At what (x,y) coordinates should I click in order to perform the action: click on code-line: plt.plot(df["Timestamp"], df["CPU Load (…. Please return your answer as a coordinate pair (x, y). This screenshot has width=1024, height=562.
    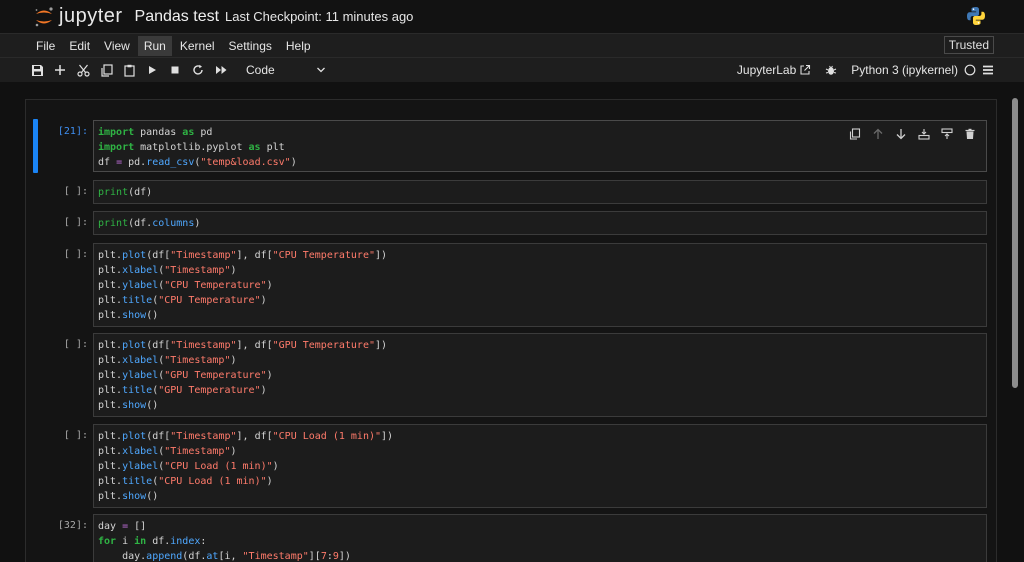
    Looking at the image, I should click on (246, 436).